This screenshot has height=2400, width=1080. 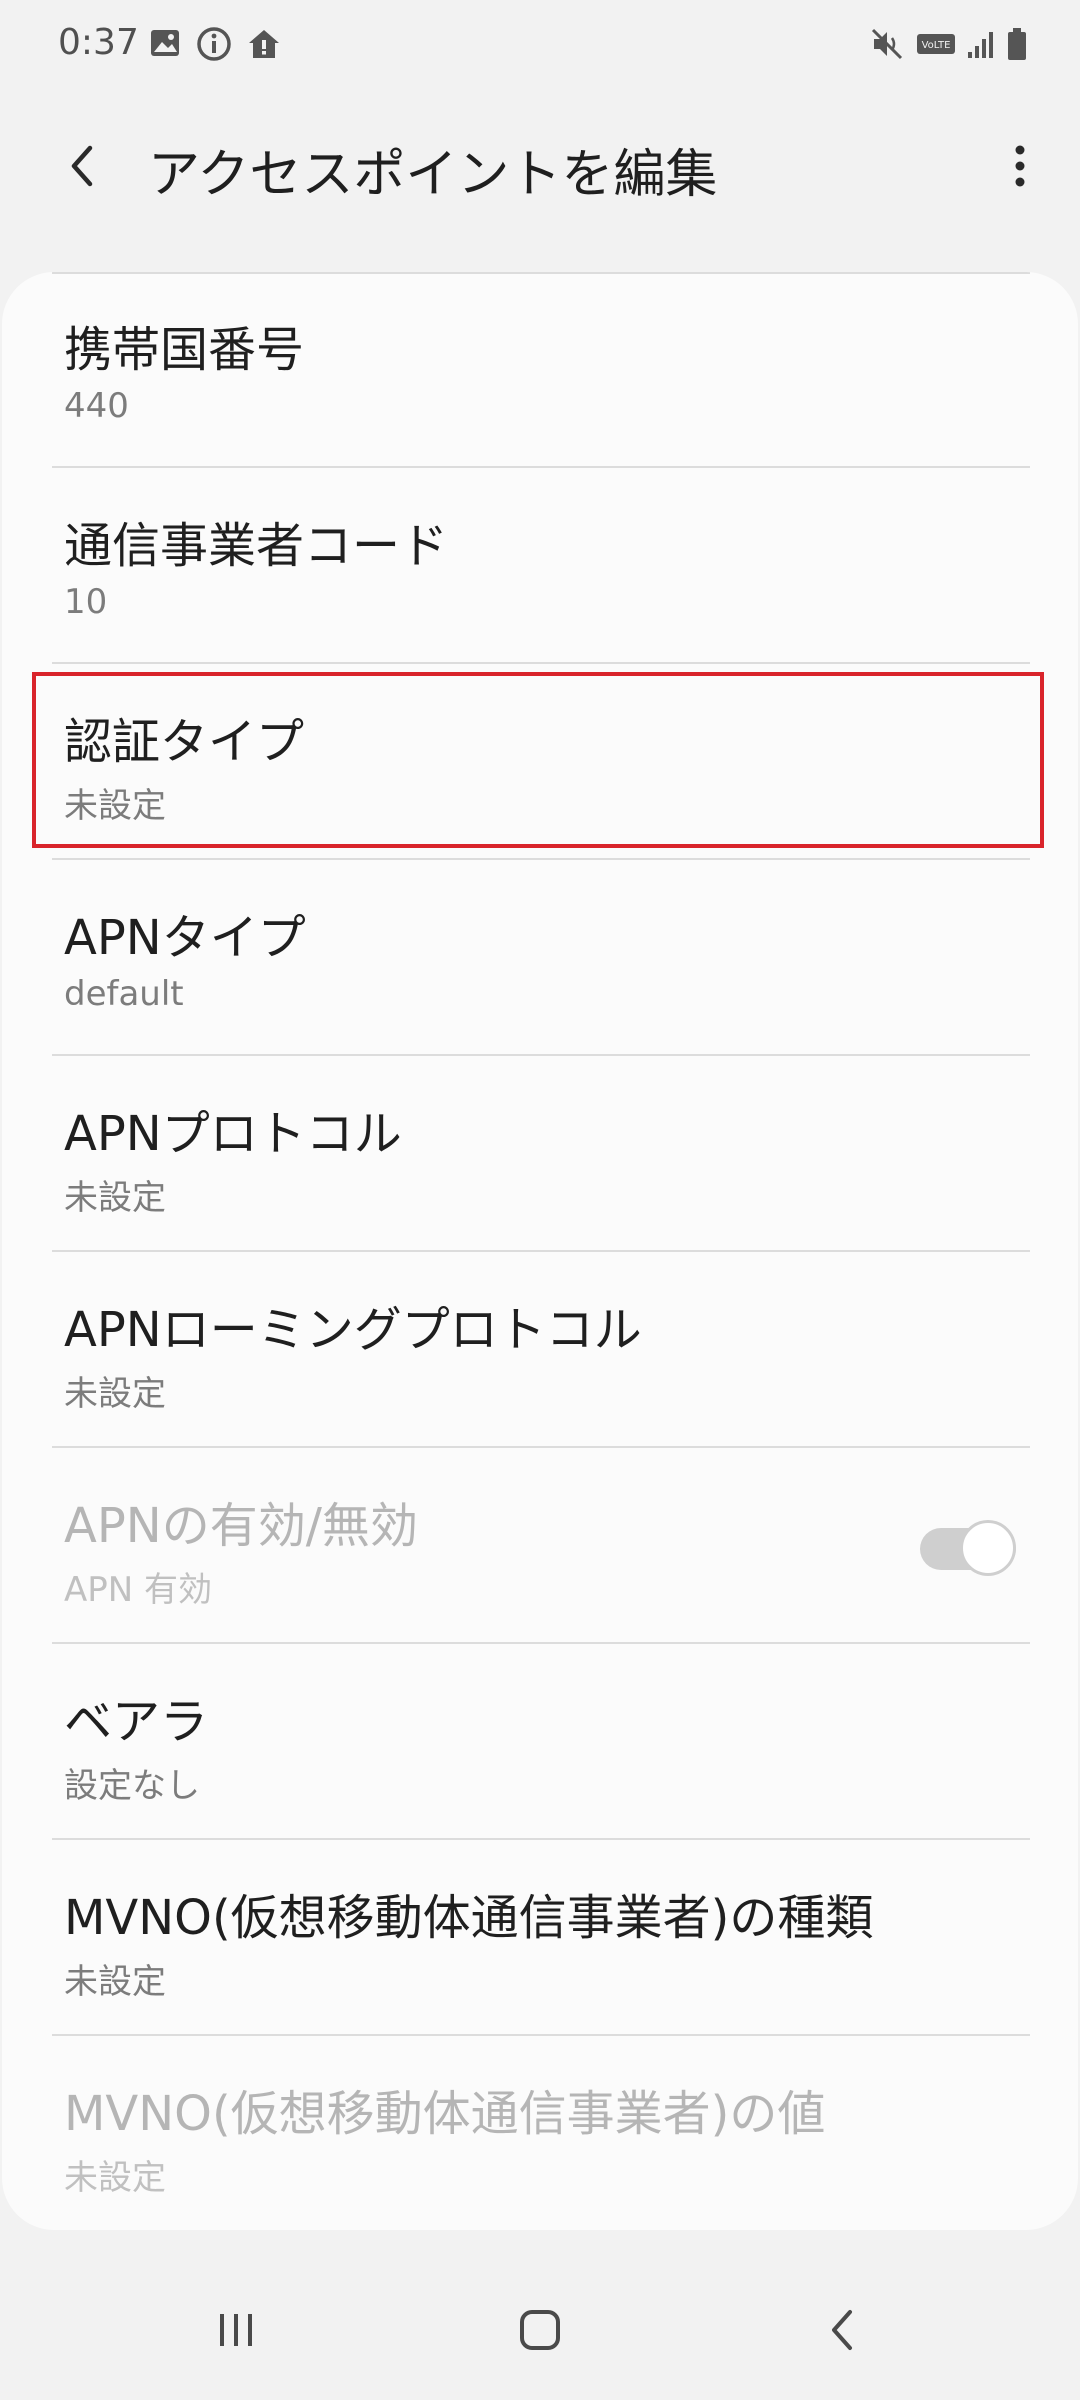 I want to click on item-title: MVNO(仮想移動体通信事業者)の値, so click(x=445, y=2114).